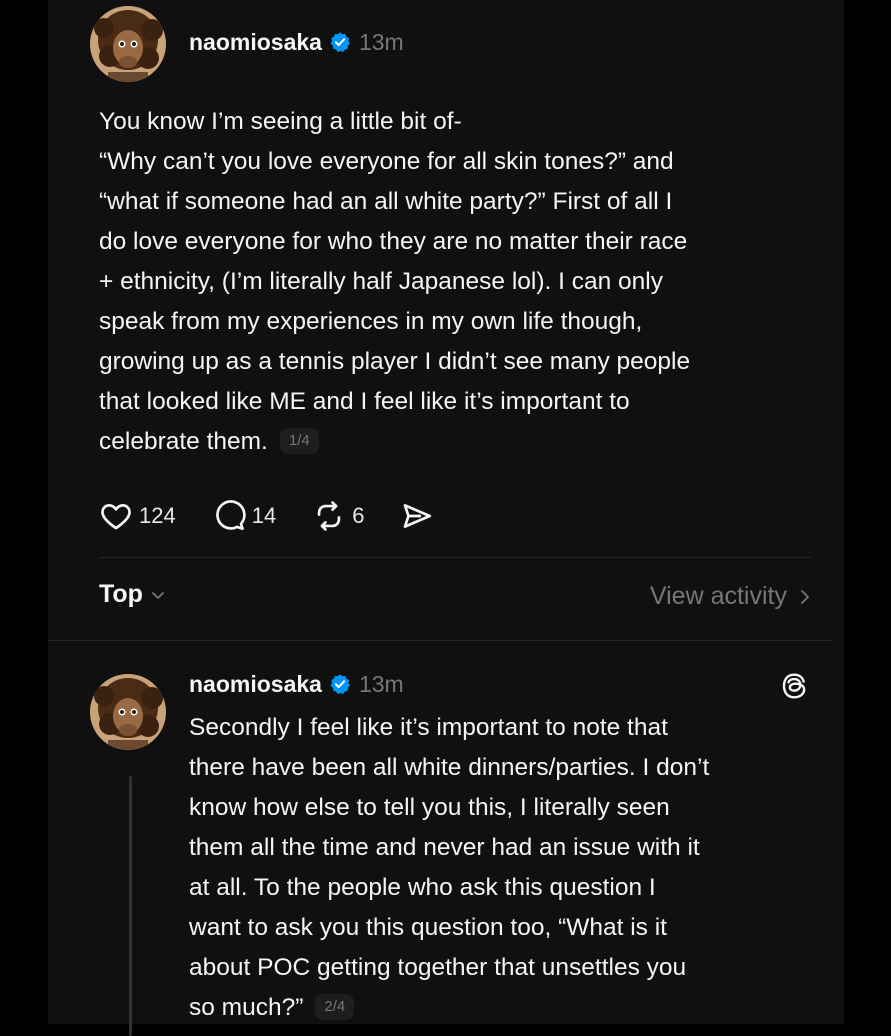 This screenshot has height=1036, width=891. I want to click on comment-icon, so click(230, 515).